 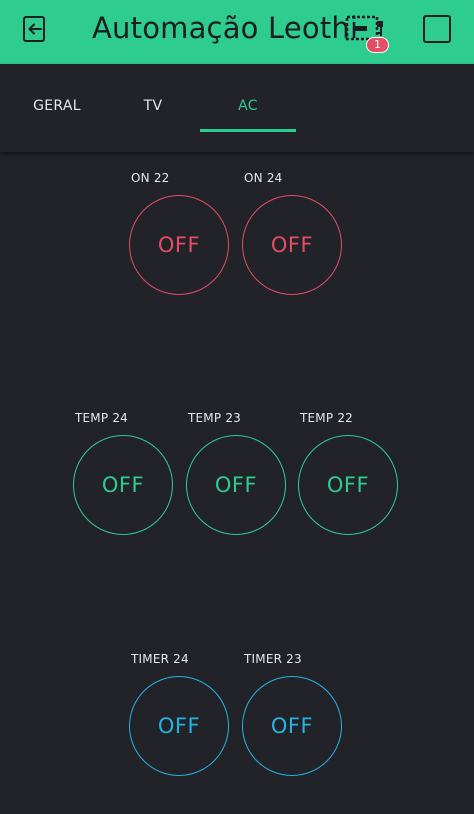 What do you see at coordinates (225, 28) in the screenshot?
I see `project-title: Automação Leothi` at bounding box center [225, 28].